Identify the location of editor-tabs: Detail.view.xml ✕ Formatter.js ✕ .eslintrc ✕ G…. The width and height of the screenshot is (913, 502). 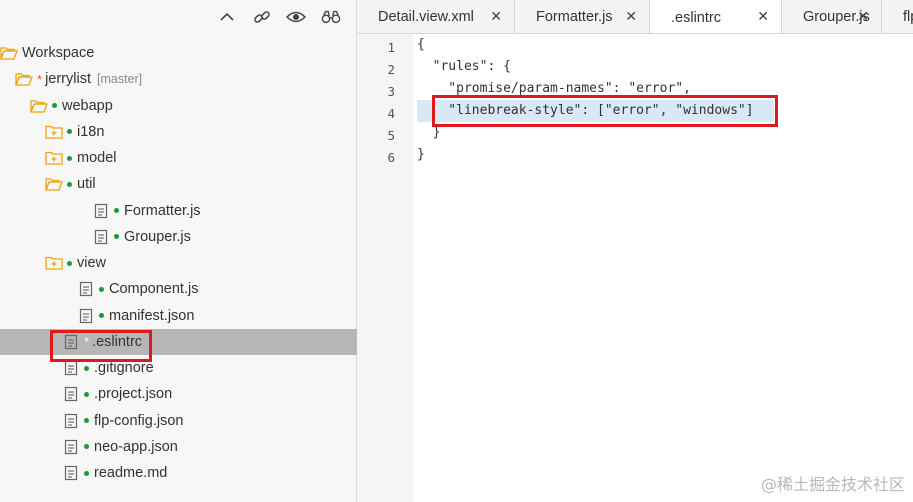
(635, 17).